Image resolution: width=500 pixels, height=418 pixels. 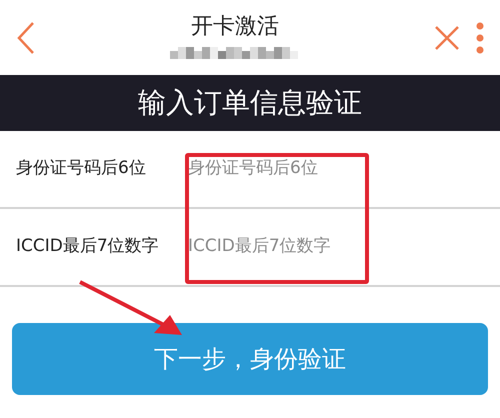 What do you see at coordinates (288, 169) in the screenshot?
I see `input-field: 身份证号码后6位` at bounding box center [288, 169].